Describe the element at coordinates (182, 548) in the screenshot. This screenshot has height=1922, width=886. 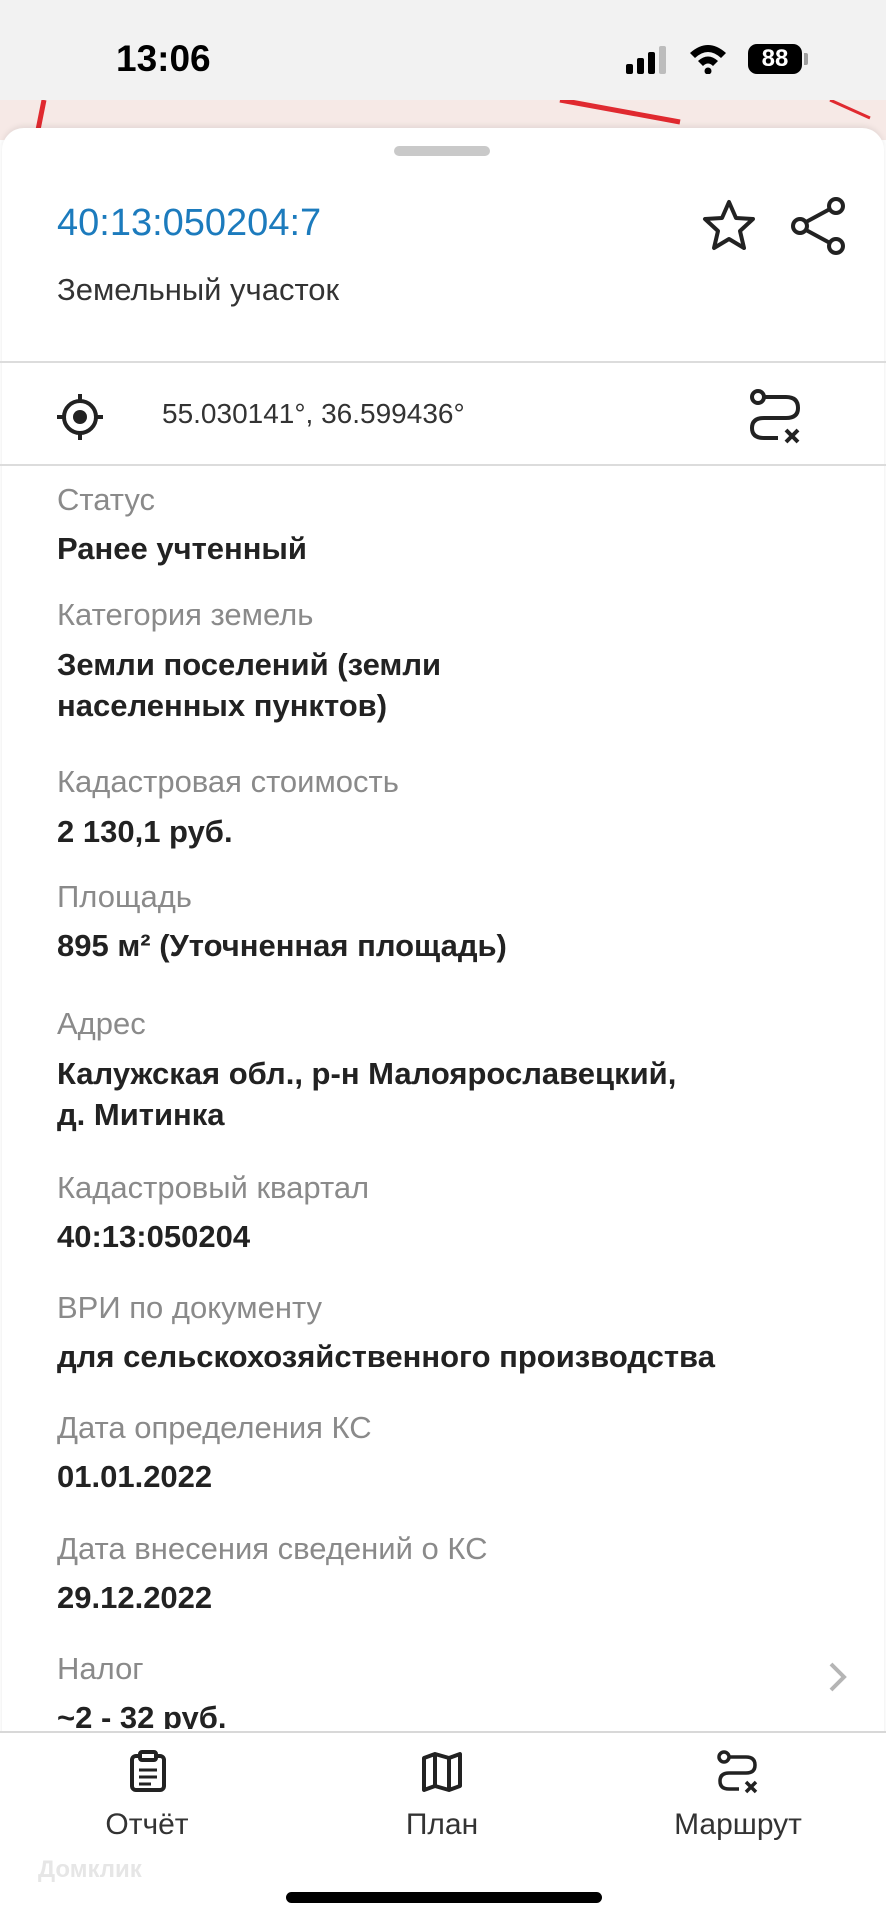
I see `status-value: Ранее учтенный` at that location.